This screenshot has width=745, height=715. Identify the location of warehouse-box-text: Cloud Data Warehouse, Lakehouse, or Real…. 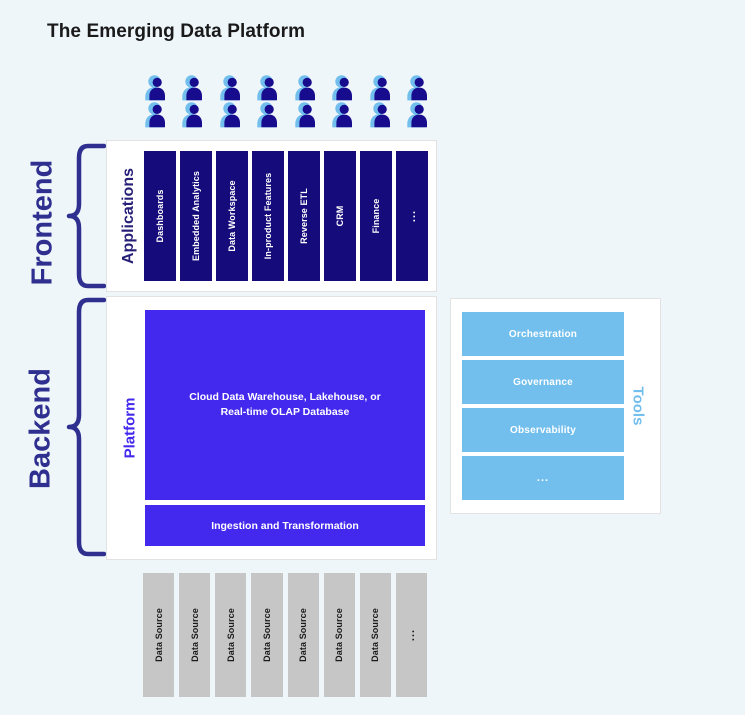
(285, 405).